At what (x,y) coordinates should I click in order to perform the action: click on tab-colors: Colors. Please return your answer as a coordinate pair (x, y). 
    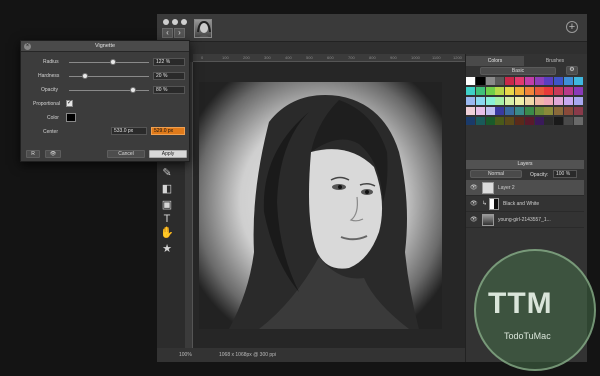
    Looking at the image, I should click on (495, 61).